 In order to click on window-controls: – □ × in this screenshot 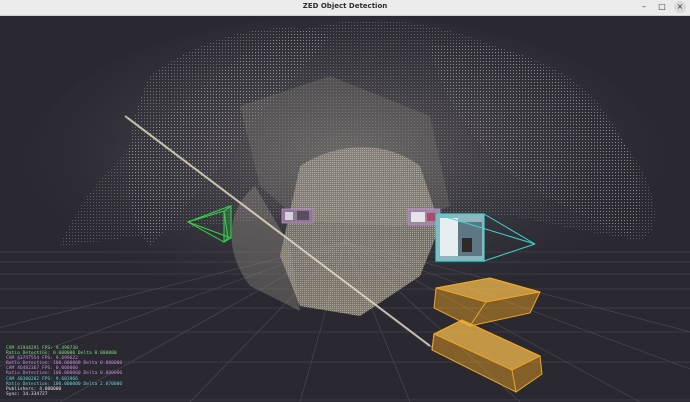, I will do `click(662, 7)`.